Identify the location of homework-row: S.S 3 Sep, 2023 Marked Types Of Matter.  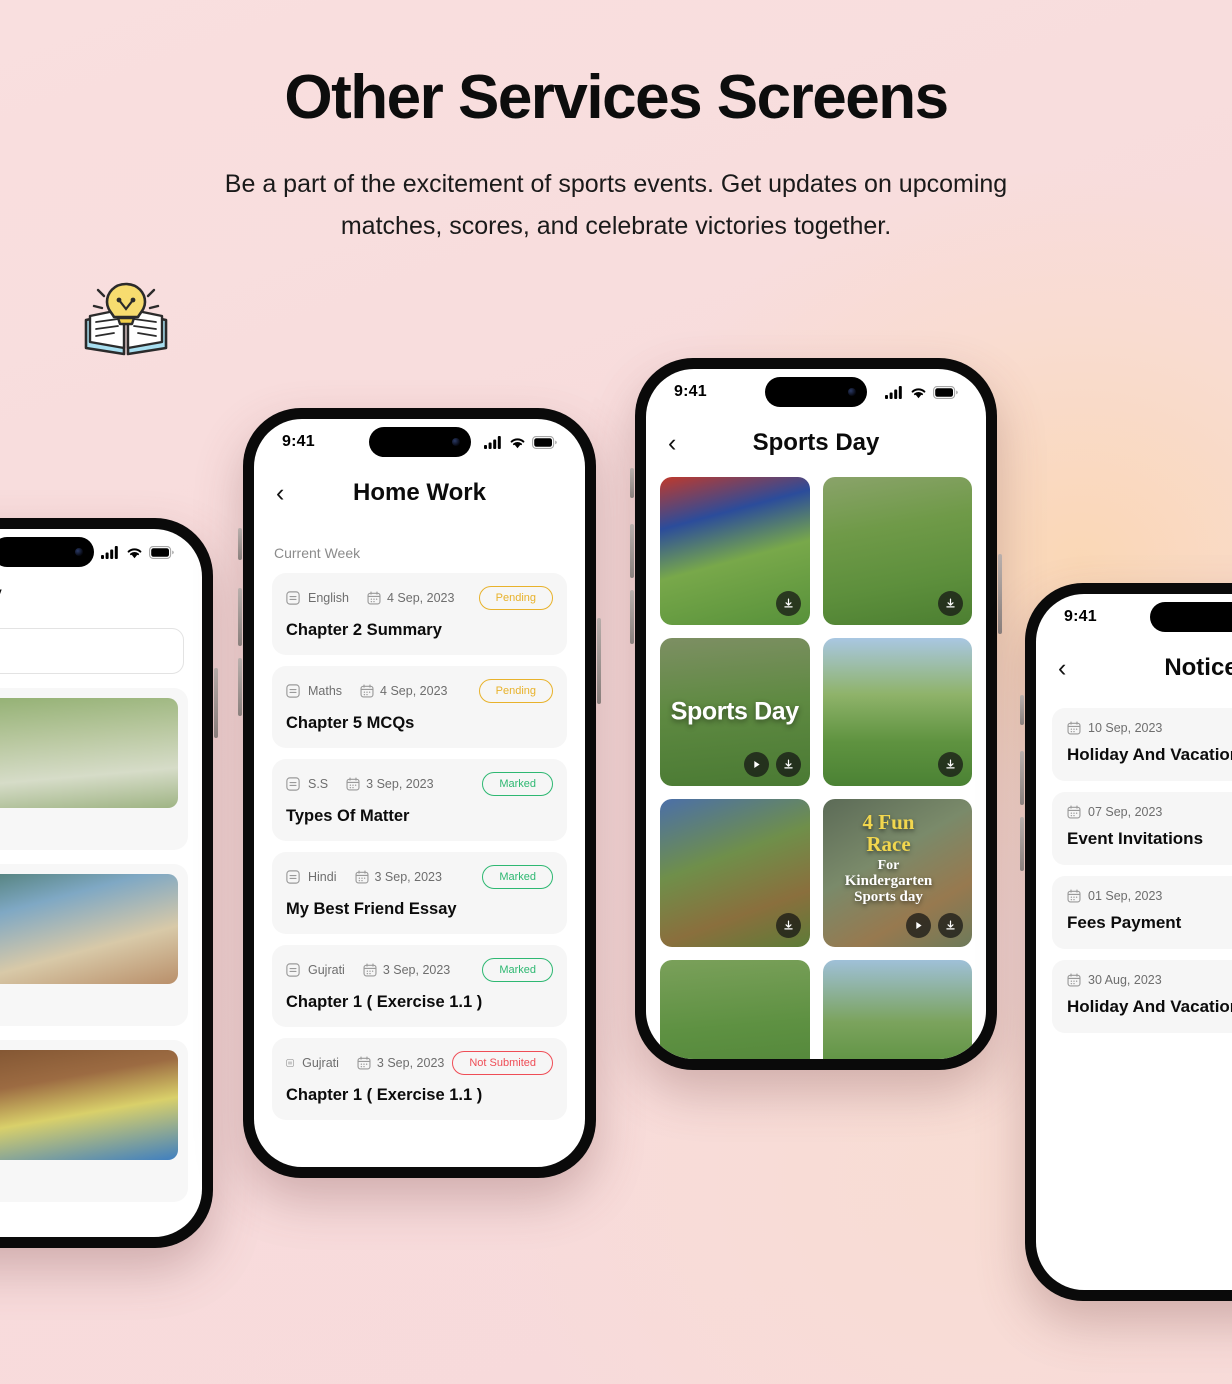
(419, 800).